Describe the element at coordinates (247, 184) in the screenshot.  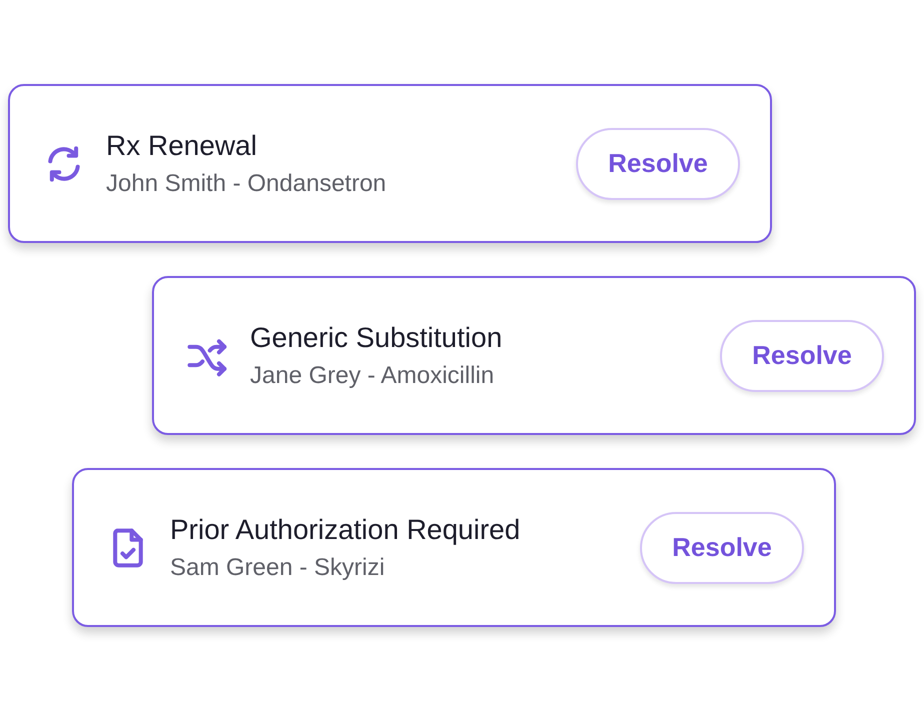
I see `task-subtitle: John Smith - Ondansetron` at that location.